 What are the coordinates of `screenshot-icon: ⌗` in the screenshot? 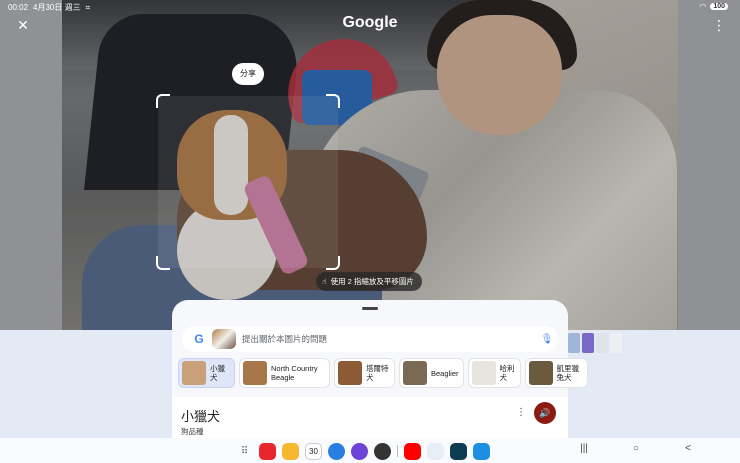 It's located at (88, 7).